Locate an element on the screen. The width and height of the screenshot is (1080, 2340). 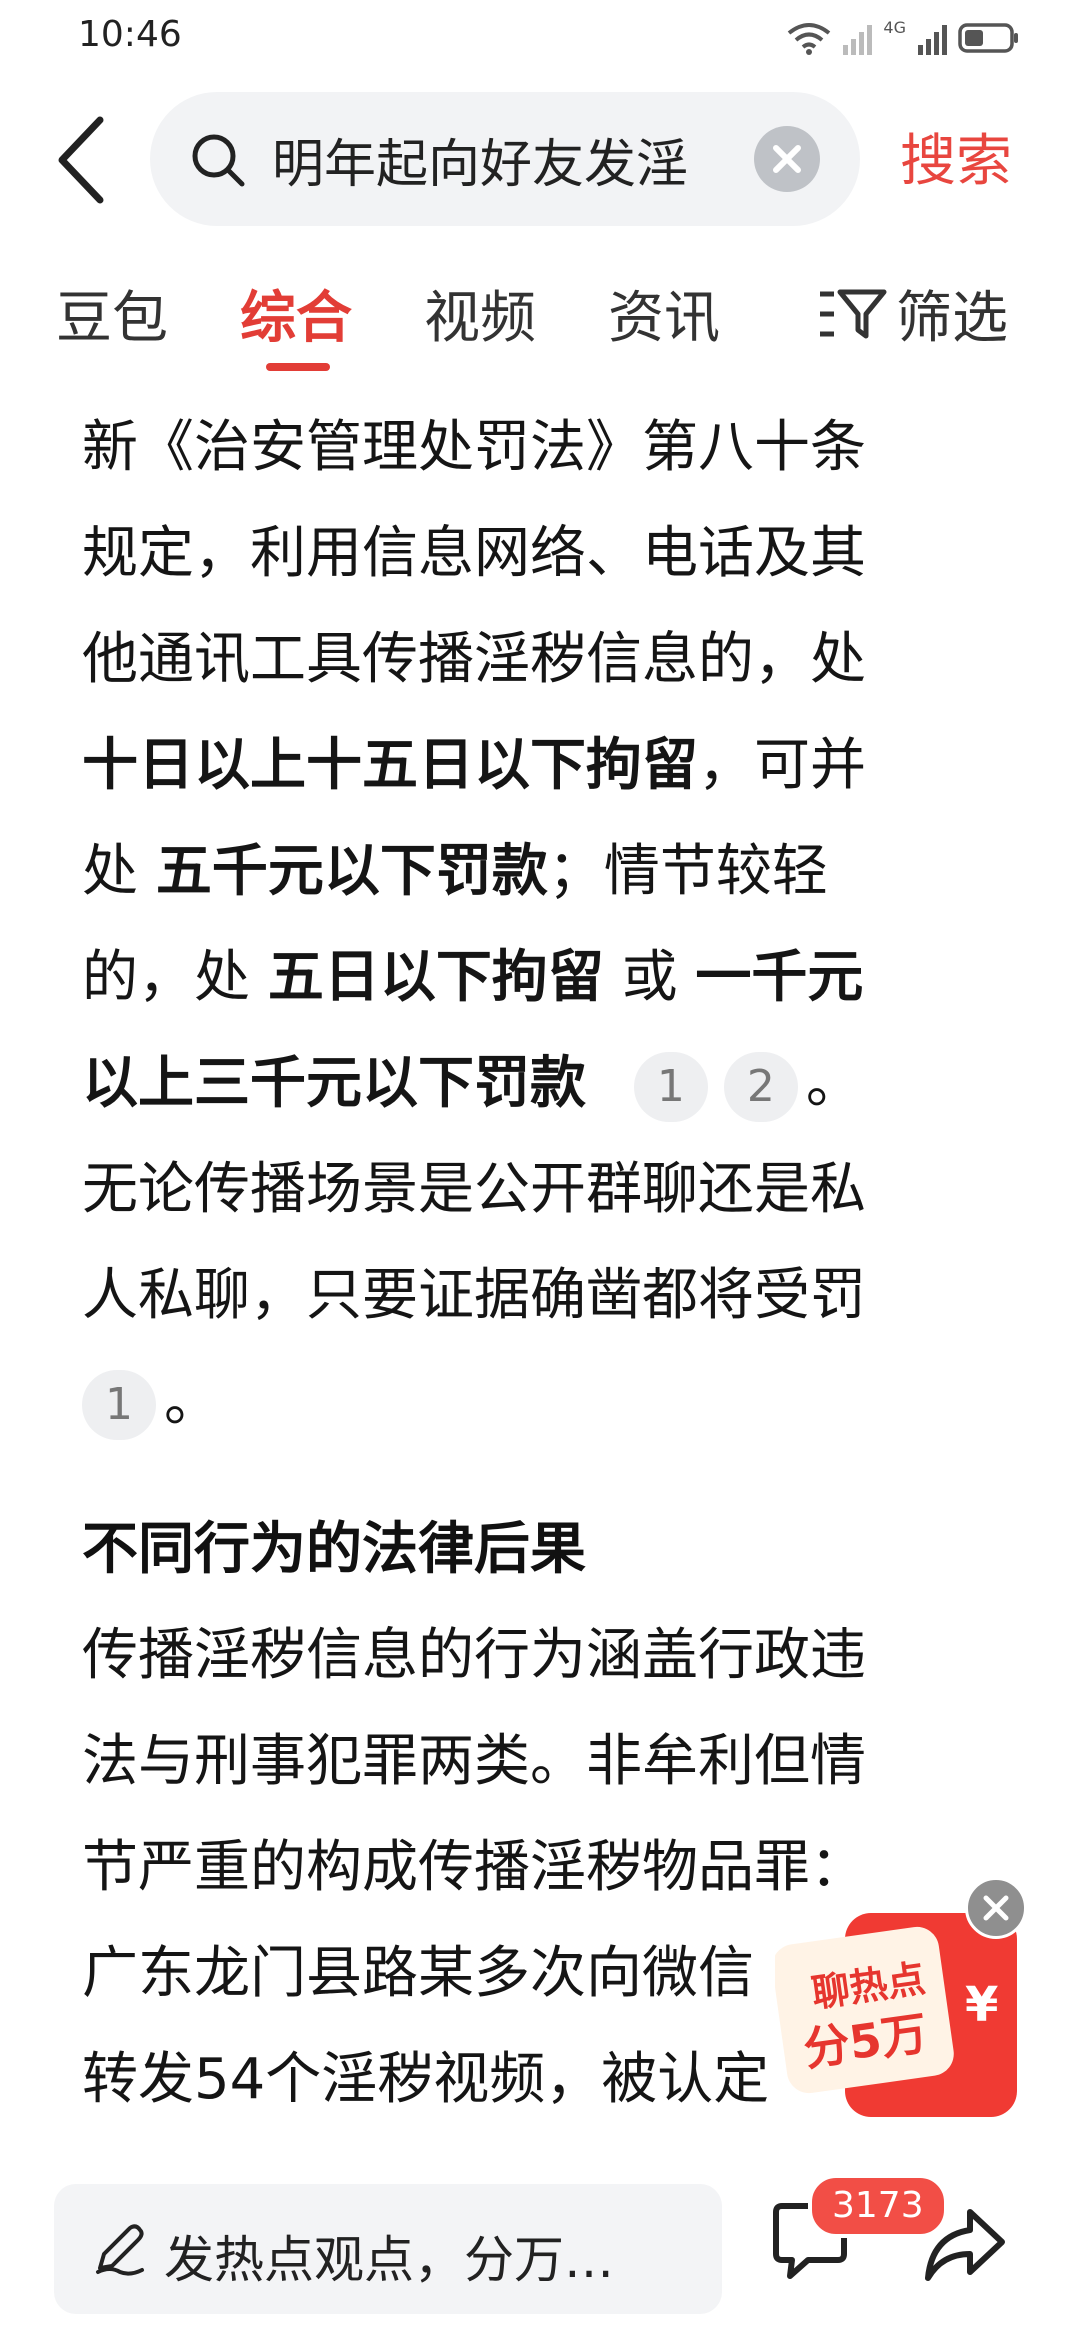
red-packet-close-button is located at coordinates (996, 1908).